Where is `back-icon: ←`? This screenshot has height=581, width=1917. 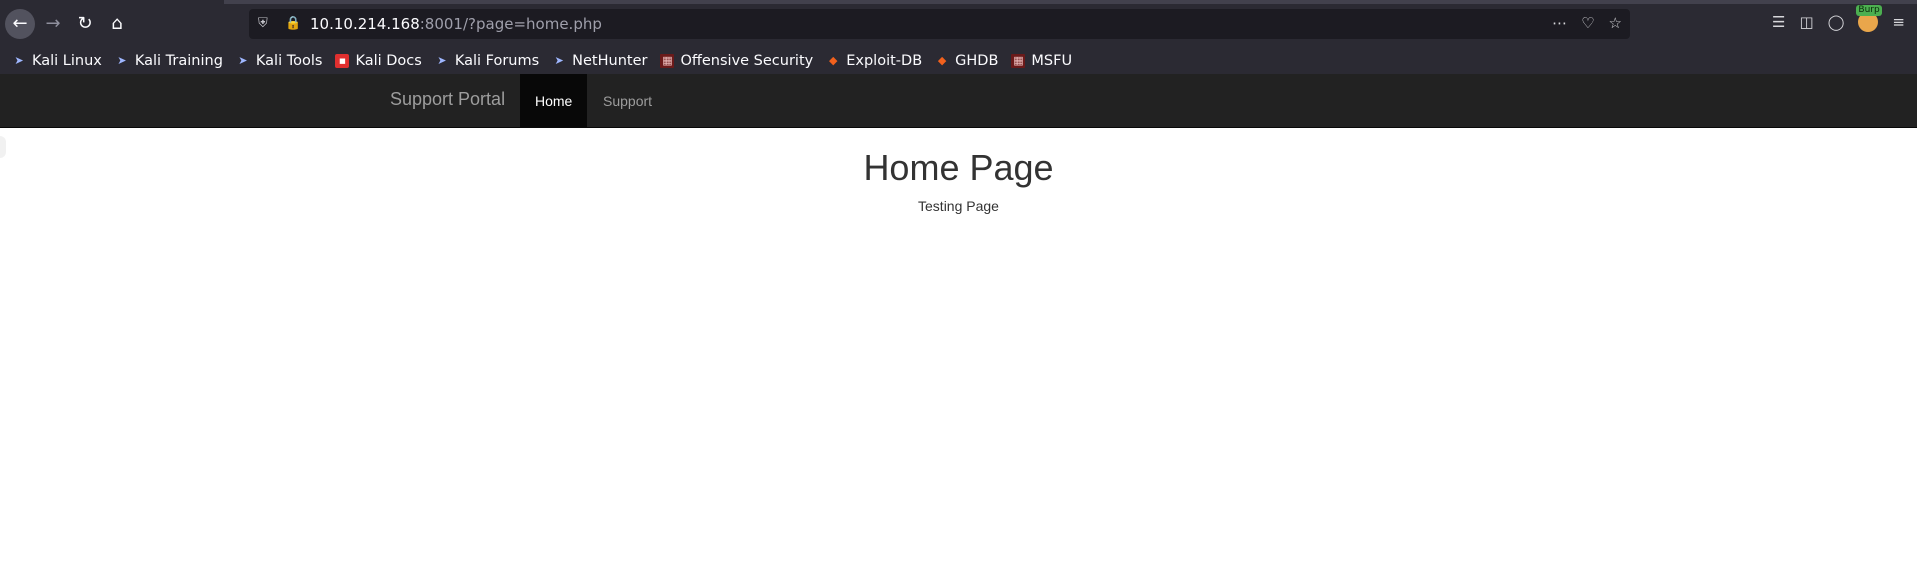
back-icon: ← is located at coordinates (20, 24).